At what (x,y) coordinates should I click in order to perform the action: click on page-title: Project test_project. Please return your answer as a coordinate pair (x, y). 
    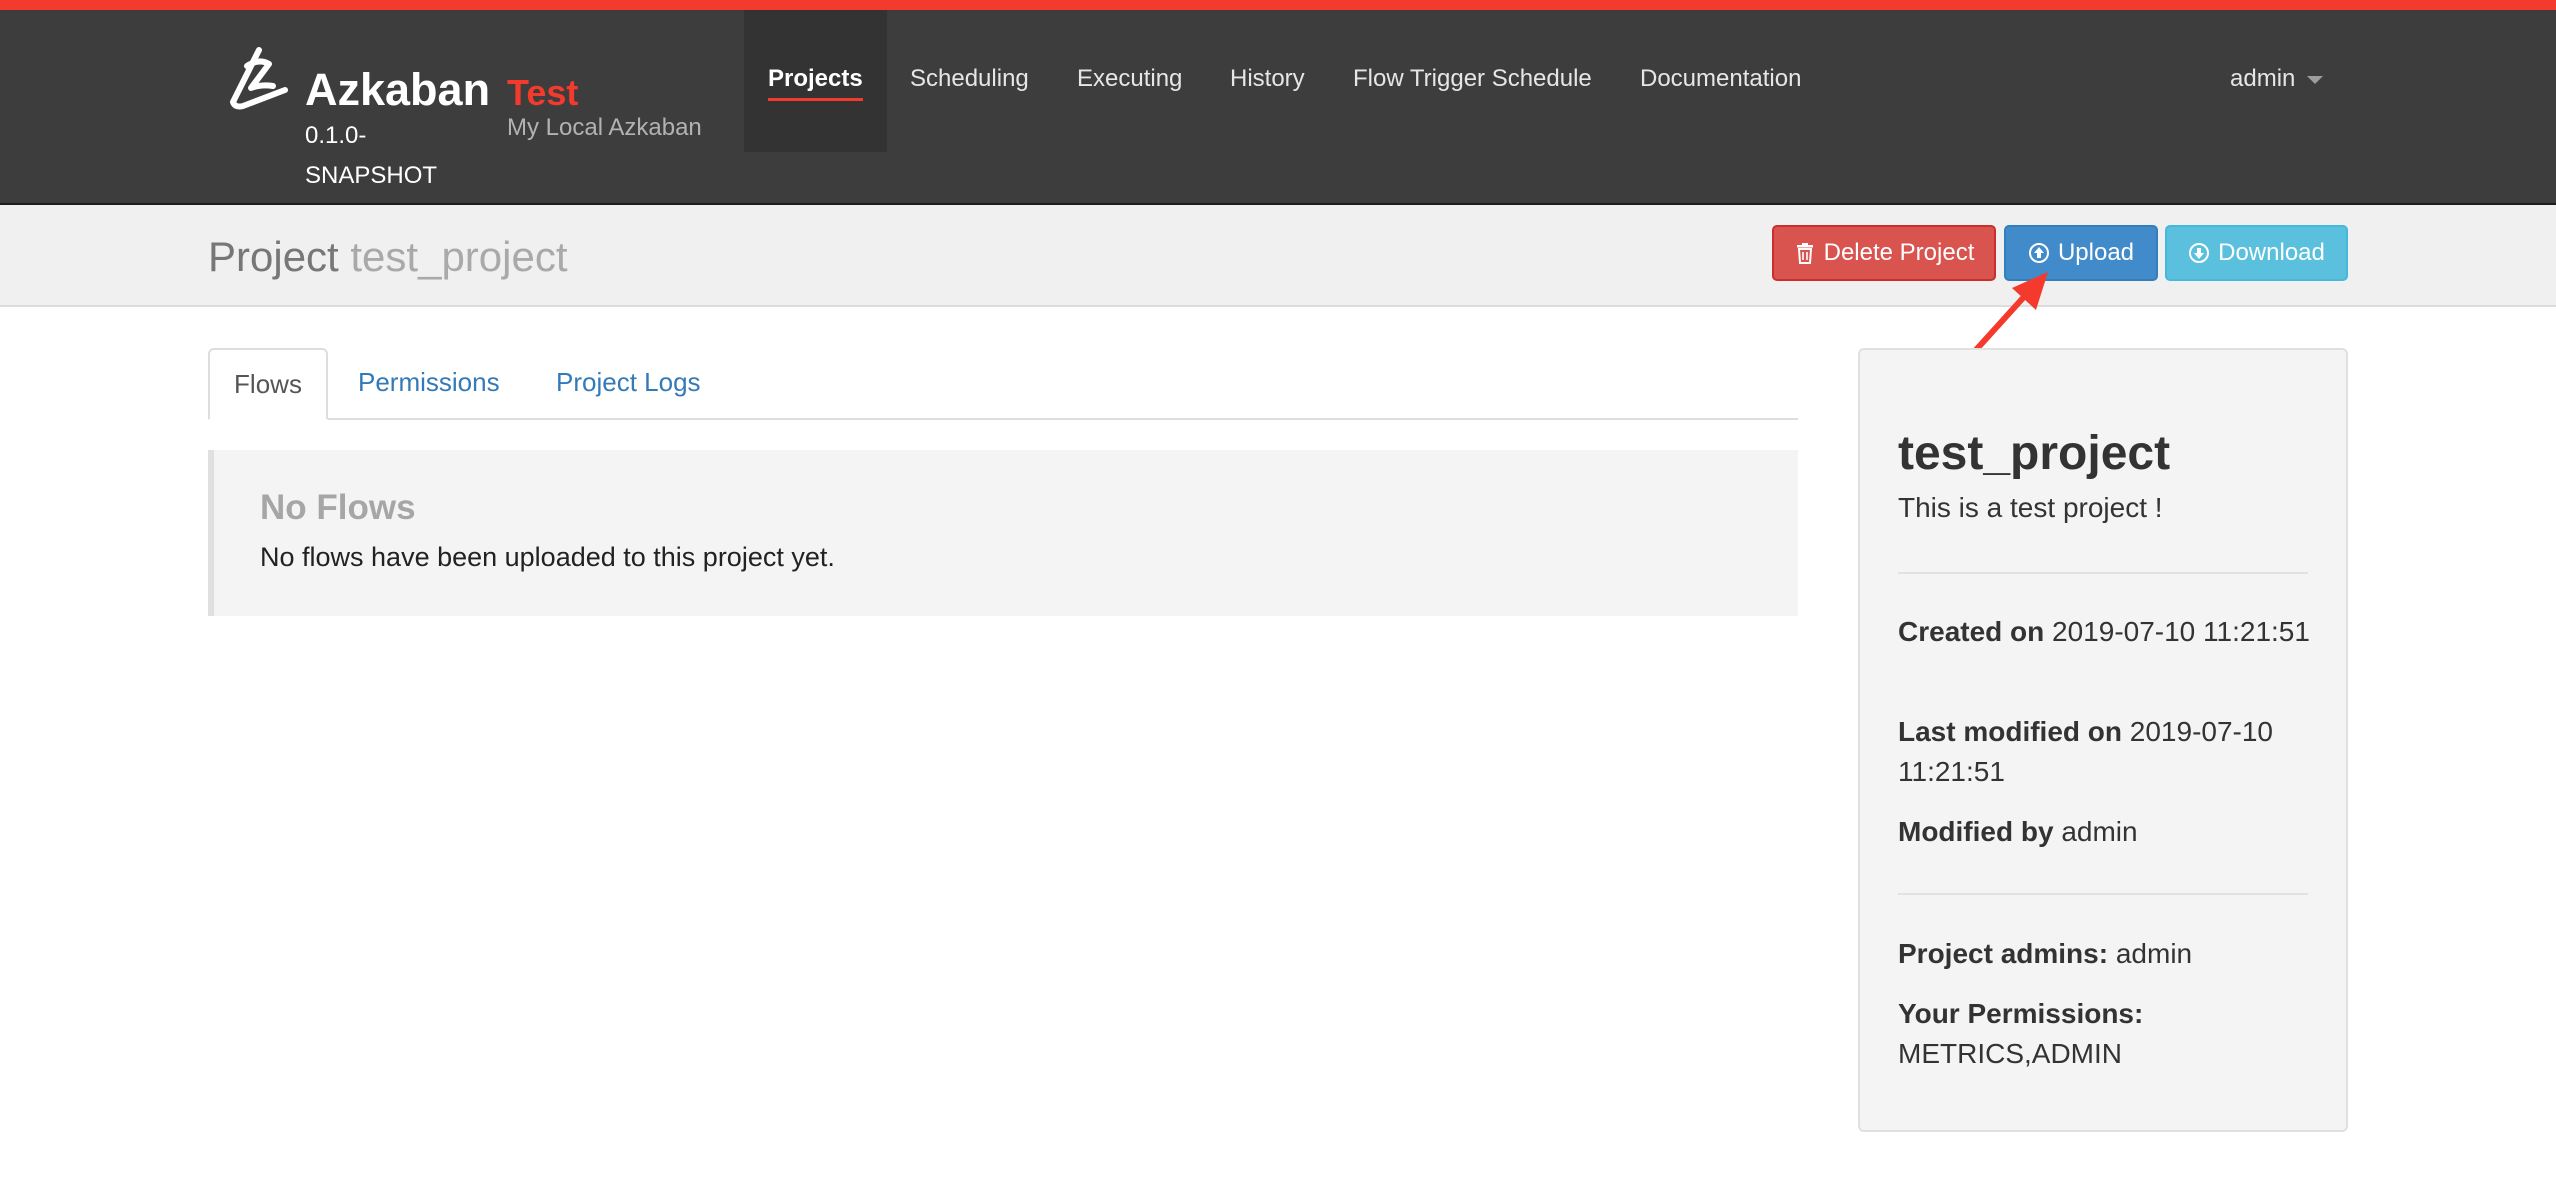
    Looking at the image, I should click on (388, 257).